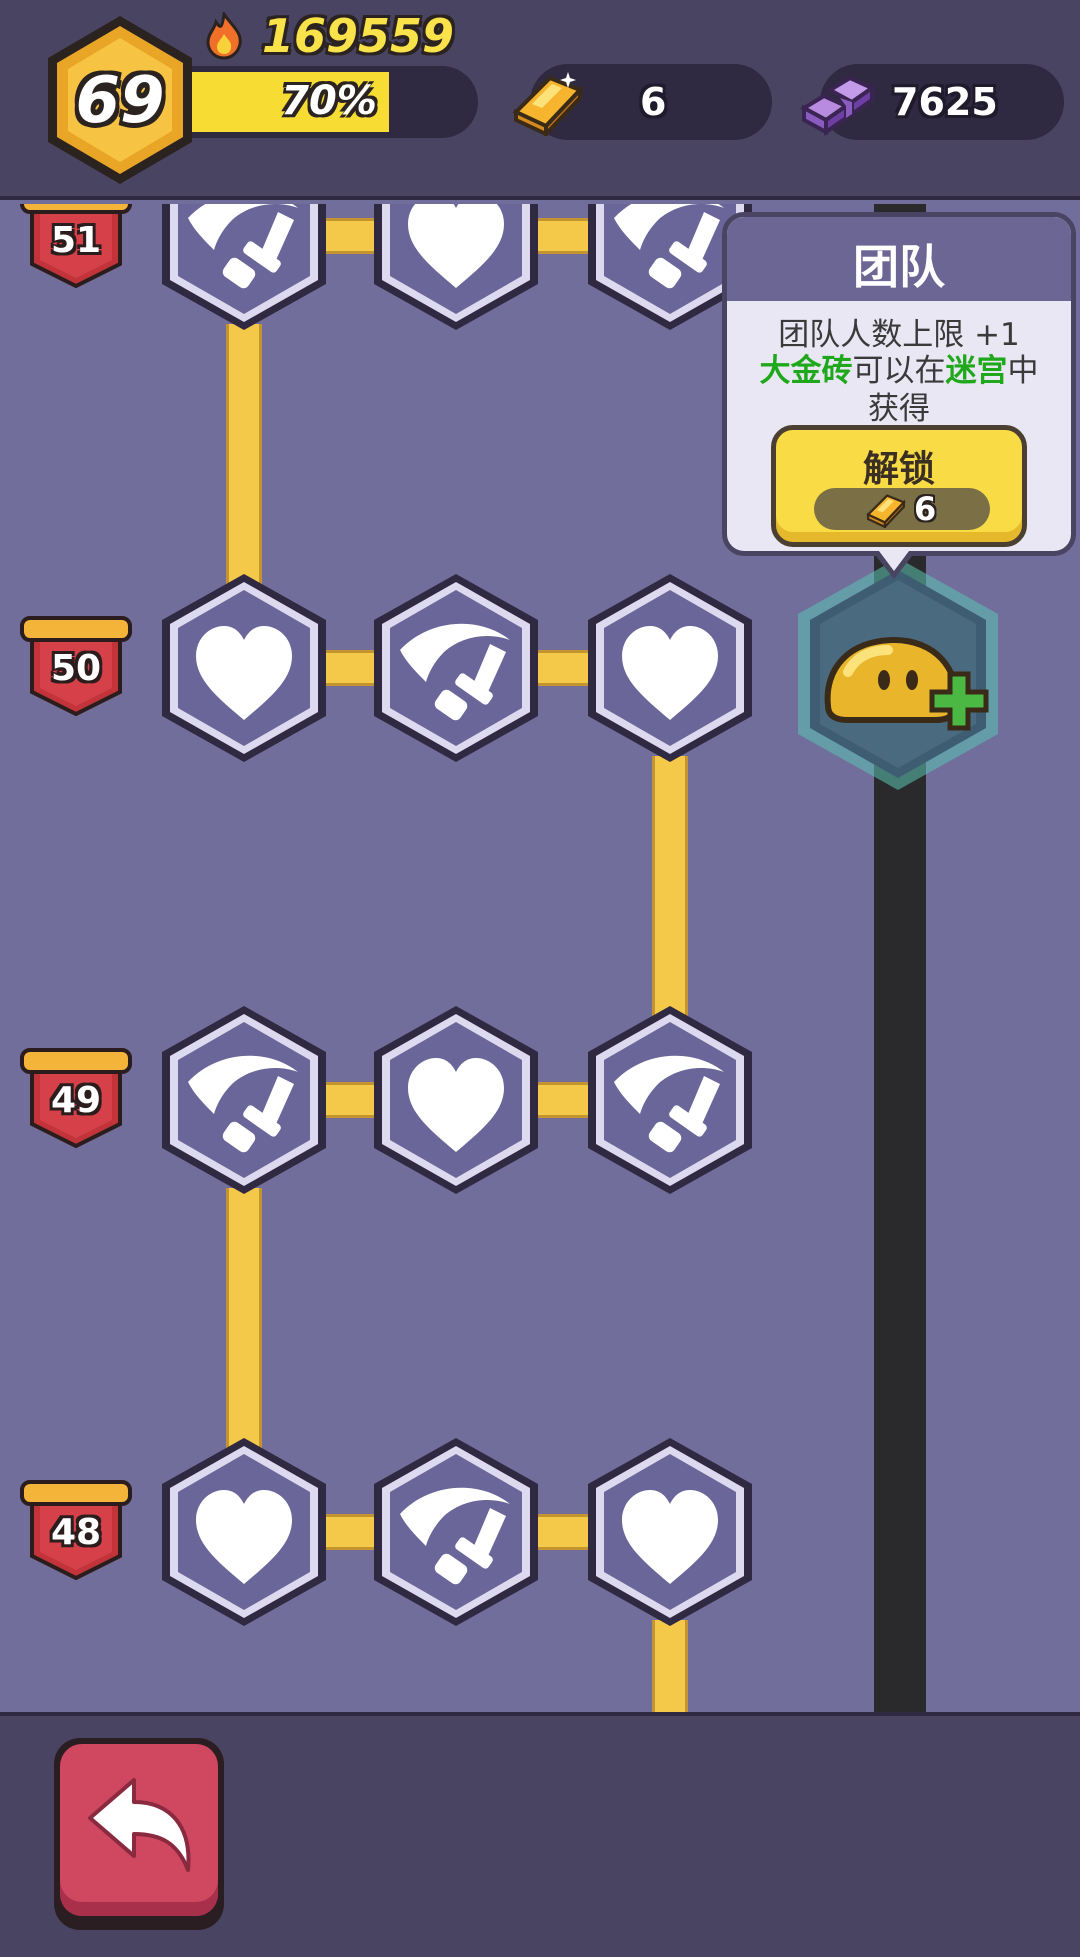 This screenshot has height=1957, width=1080. I want to click on player-level-badge: 69, so click(120, 100).